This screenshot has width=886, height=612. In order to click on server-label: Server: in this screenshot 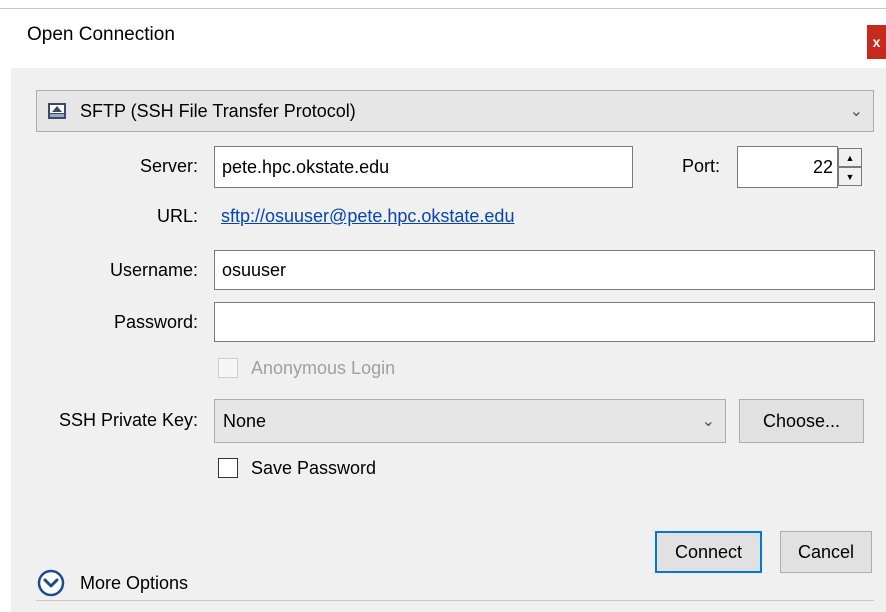, I will do `click(168, 166)`.